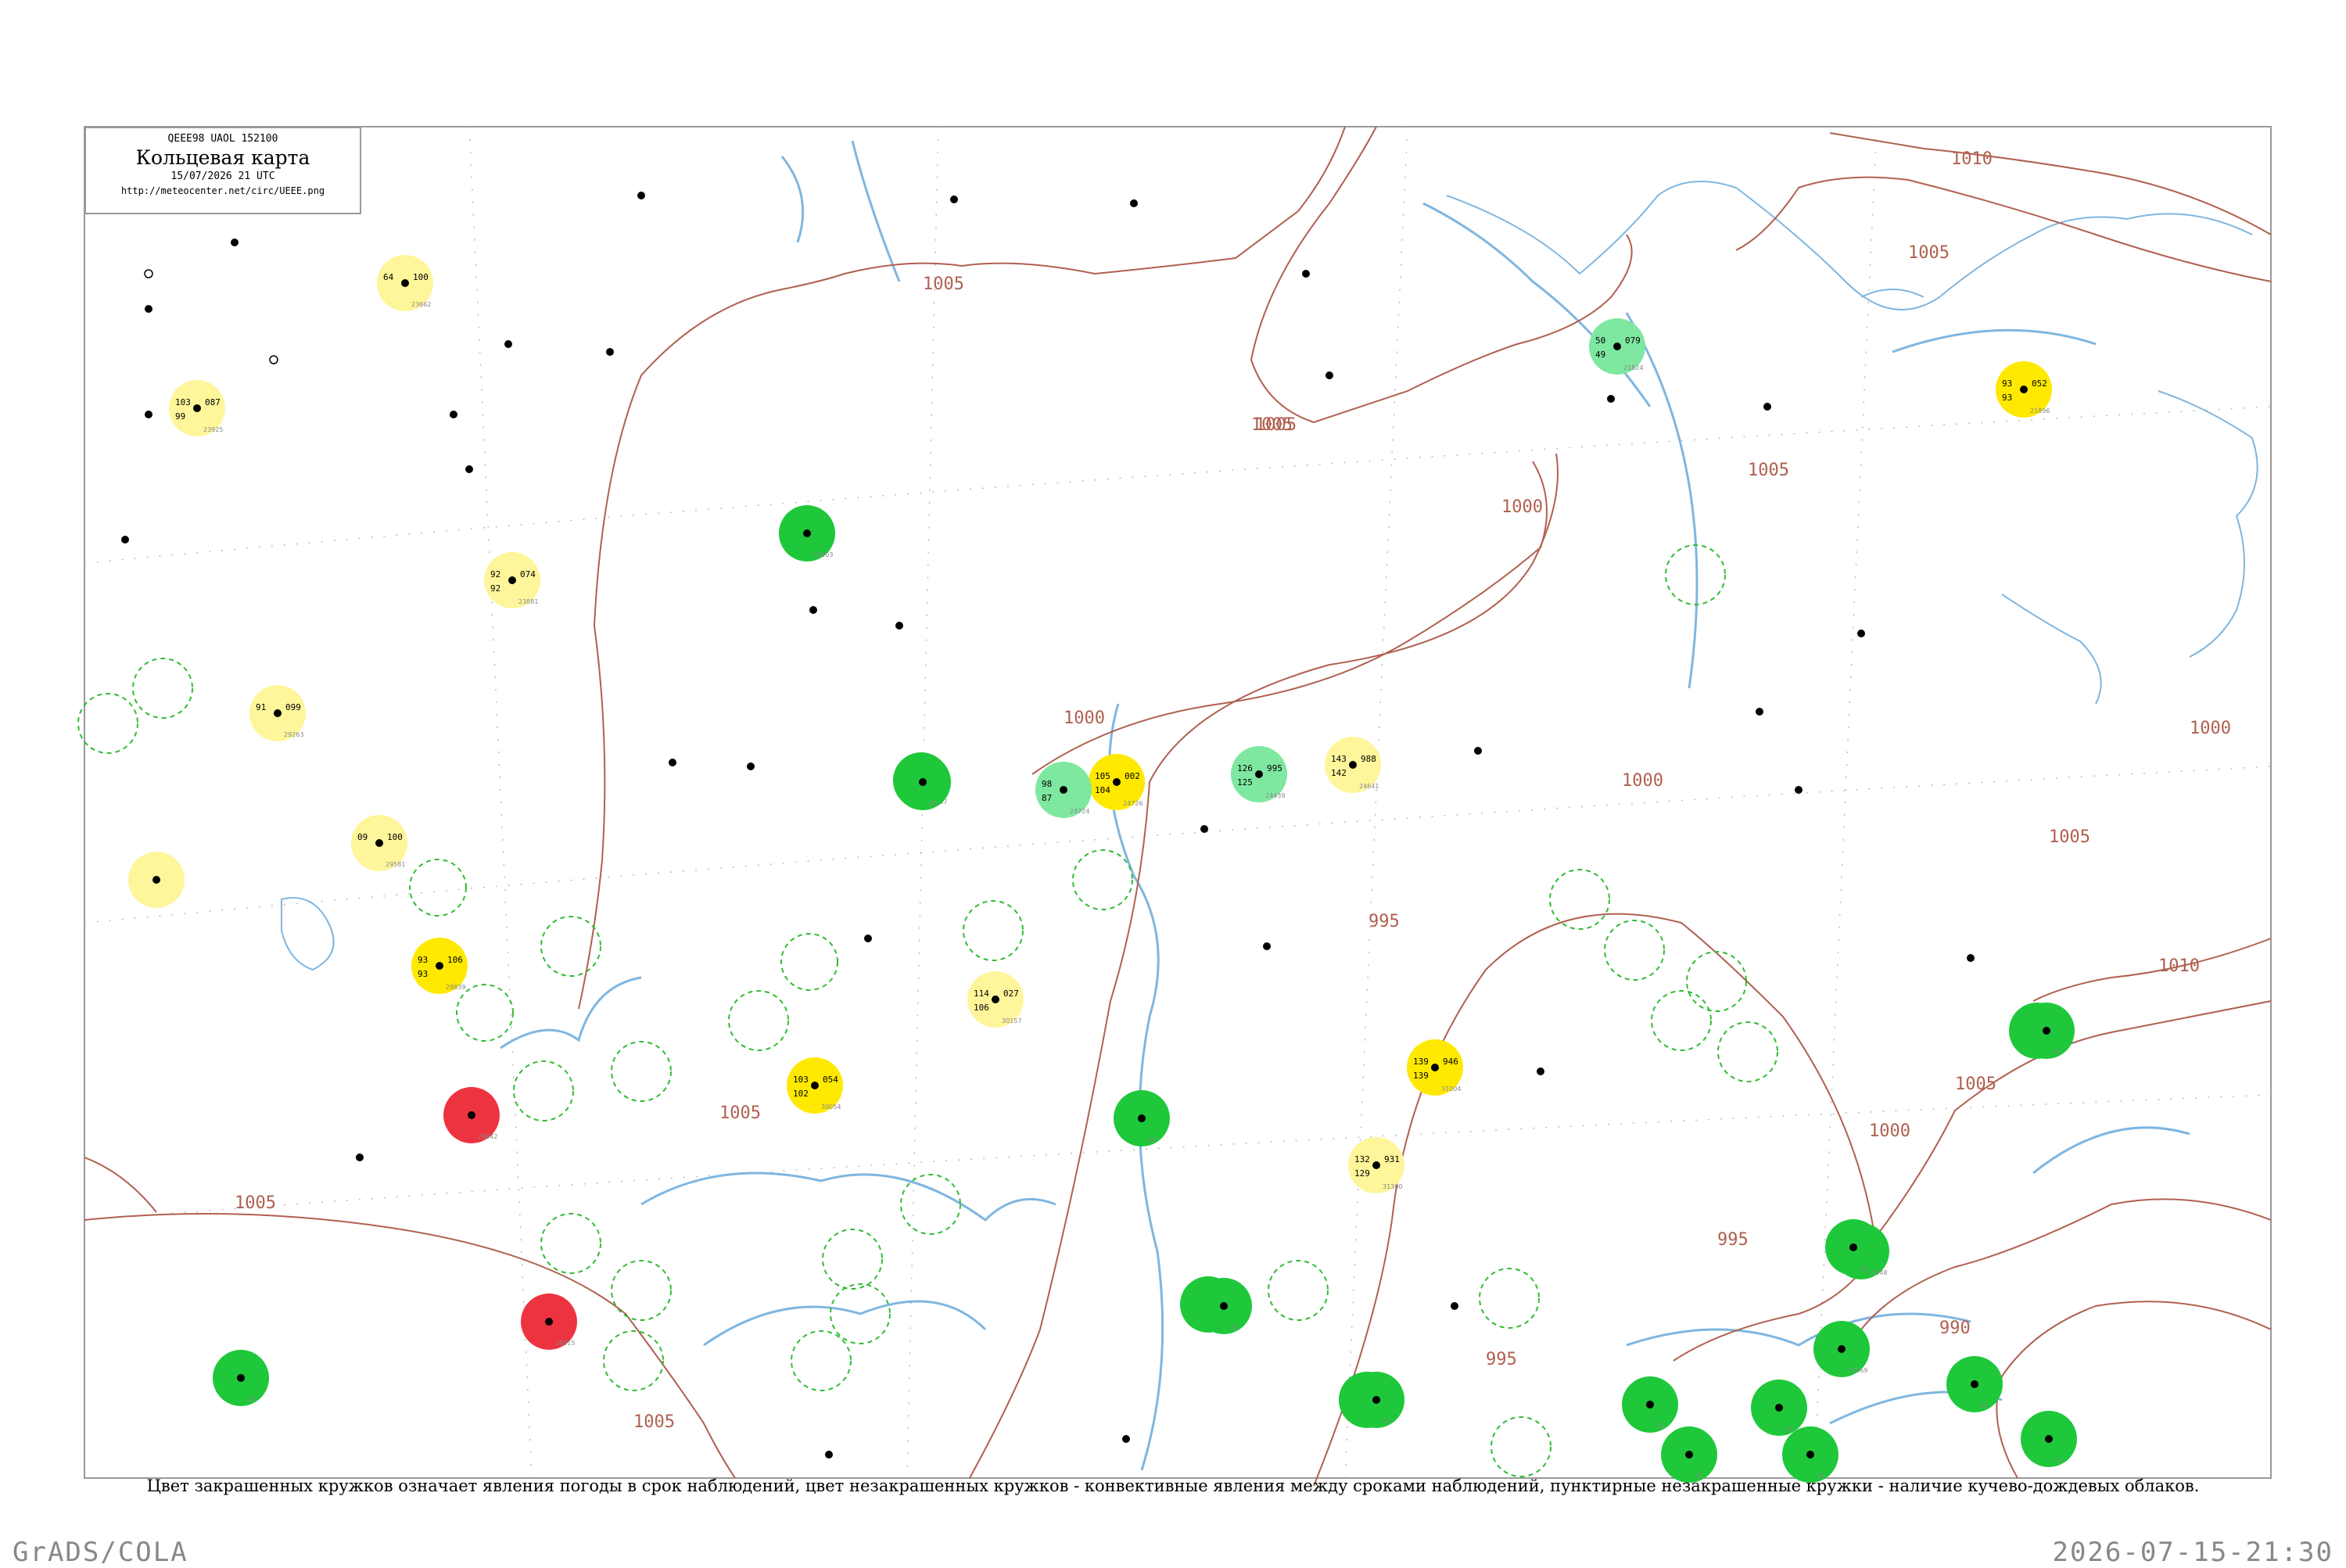 The width and height of the screenshot is (2346, 1568). What do you see at coordinates (801, 1094) in the screenshot?
I see `station-dewpoint: 102` at bounding box center [801, 1094].